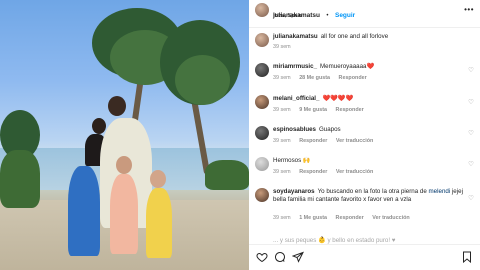  Describe the element at coordinates (287, 16) in the screenshot. I see `post-location: Ibiza, Spain` at that location.